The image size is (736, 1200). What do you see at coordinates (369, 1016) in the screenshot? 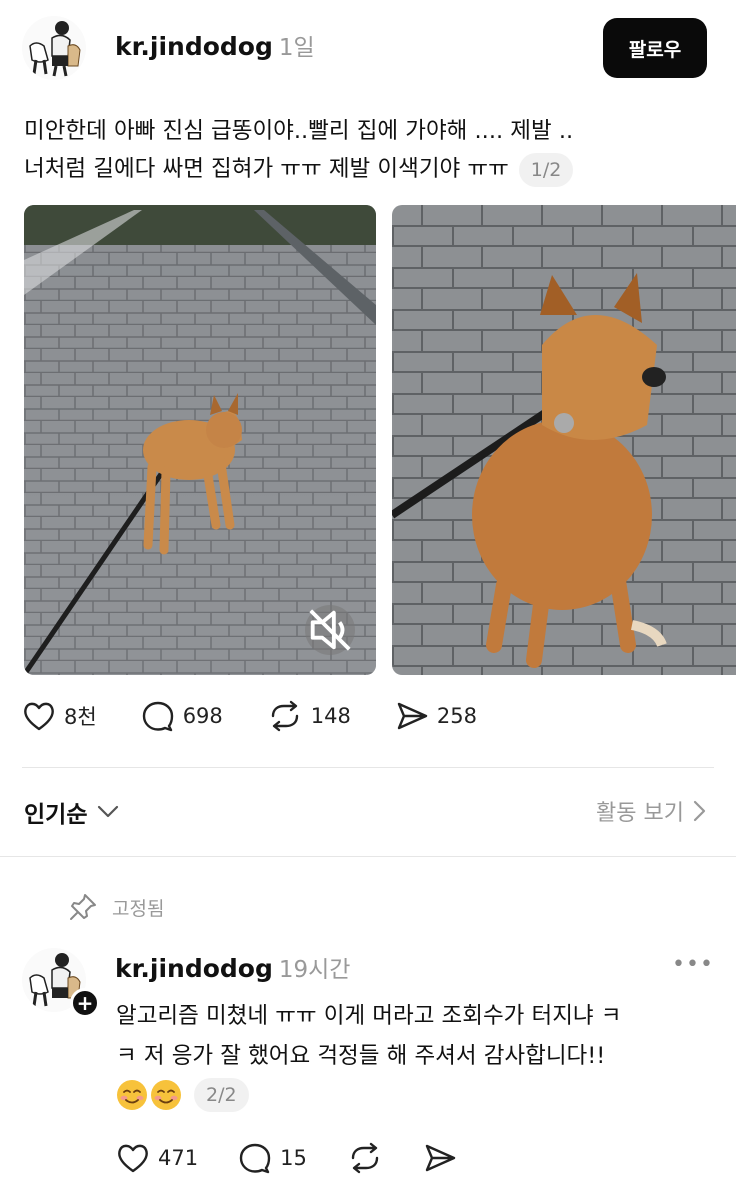
I see `reply-text-line: 알고리즘 미쳤네 ㅠㅠ 이게 머라고 조회수가 터지냐 ㅋ` at bounding box center [369, 1016].